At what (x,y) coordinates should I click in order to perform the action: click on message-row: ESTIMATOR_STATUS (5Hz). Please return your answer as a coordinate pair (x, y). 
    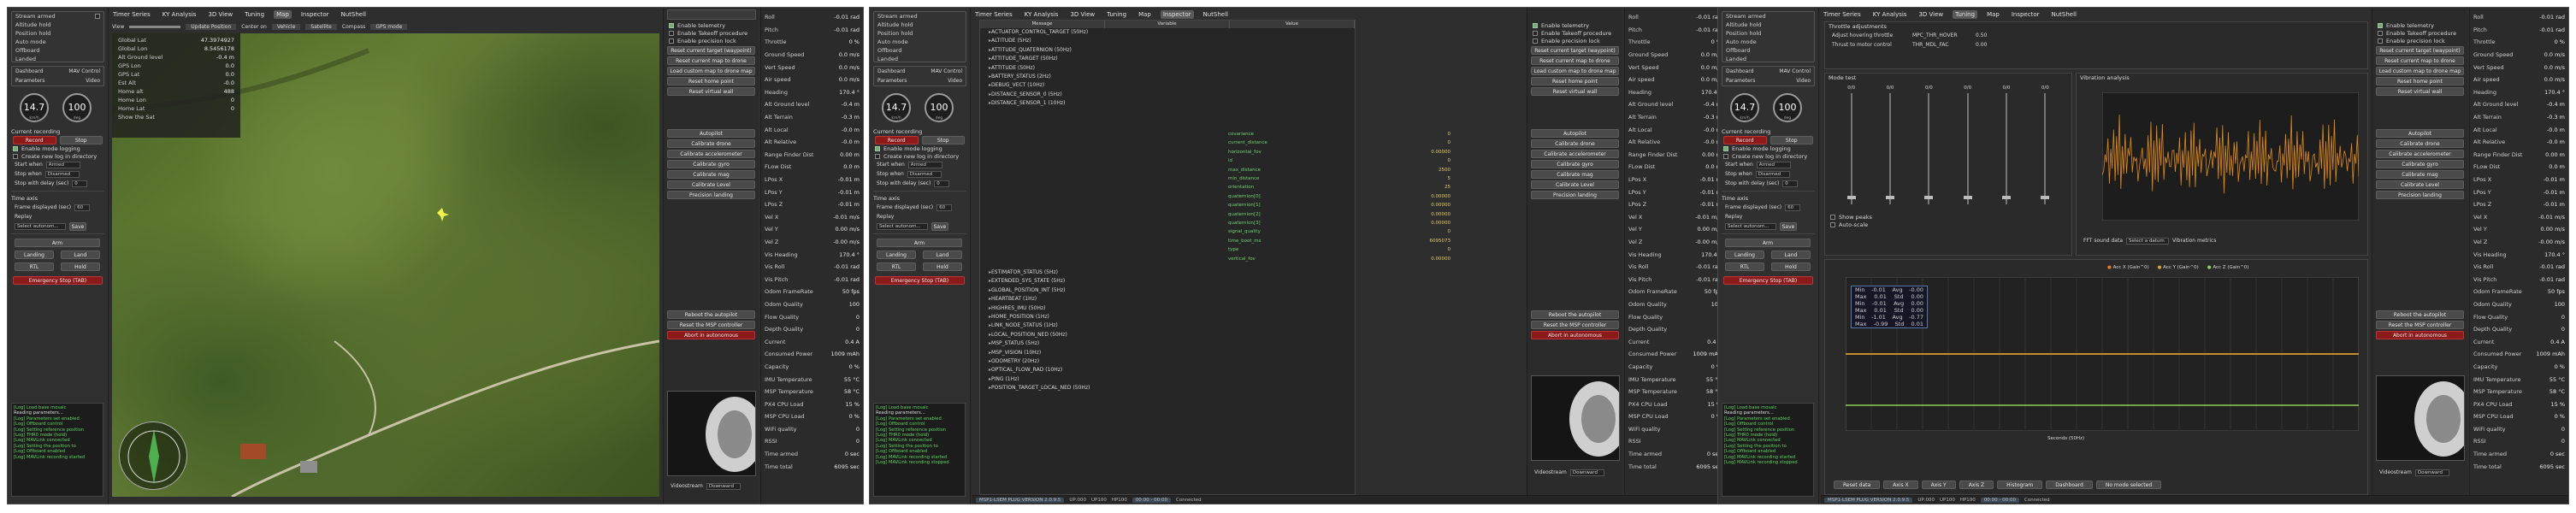
    Looking at the image, I should click on (1167, 272).